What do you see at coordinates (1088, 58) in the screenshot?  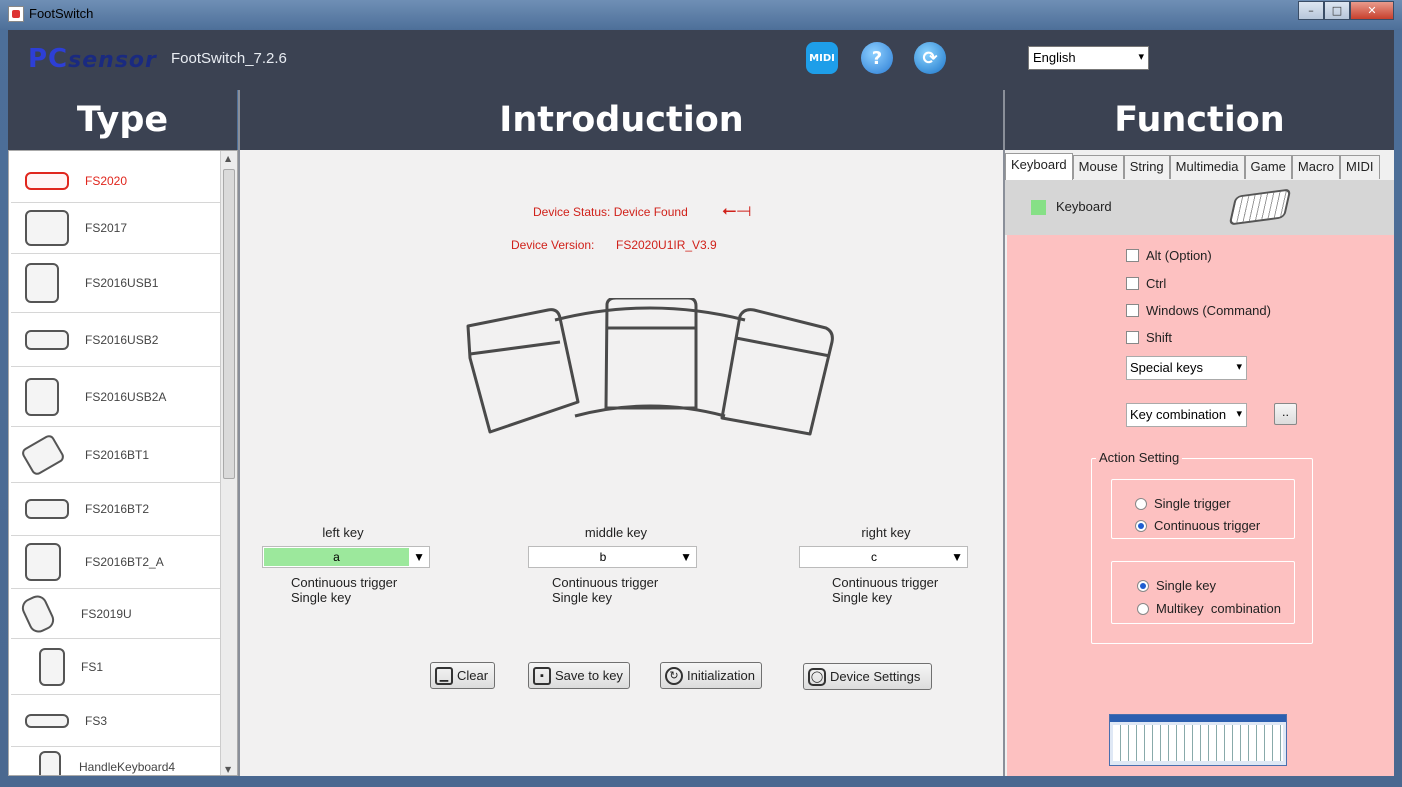 I see `language-select: English` at bounding box center [1088, 58].